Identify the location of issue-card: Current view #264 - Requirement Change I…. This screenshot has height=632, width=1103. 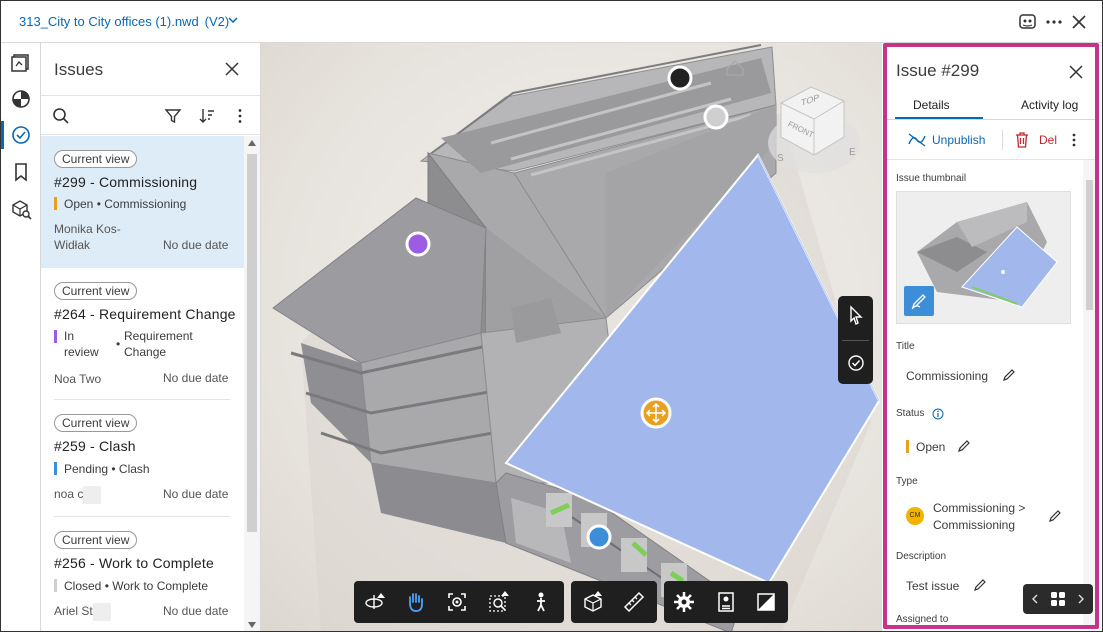
(142, 334).